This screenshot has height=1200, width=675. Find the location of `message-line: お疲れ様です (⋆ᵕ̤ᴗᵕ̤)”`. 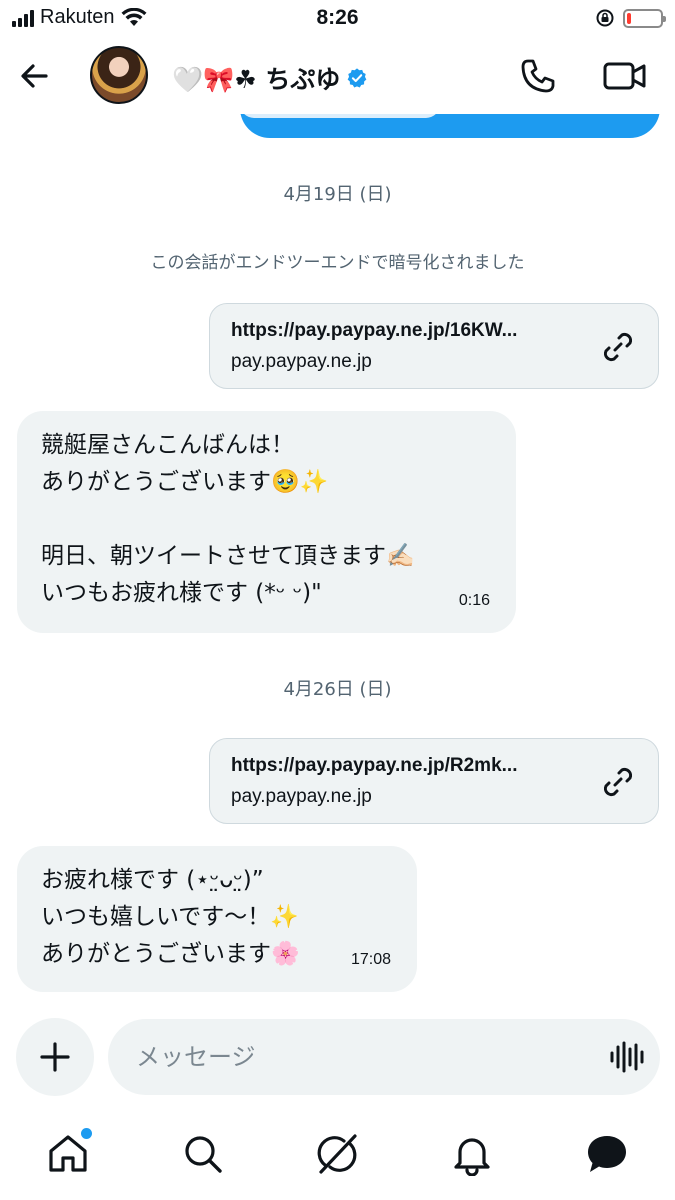

message-line: お疲れ様です (⋆ᵕ̤ᴗᵕ̤)” is located at coordinates (152, 880).